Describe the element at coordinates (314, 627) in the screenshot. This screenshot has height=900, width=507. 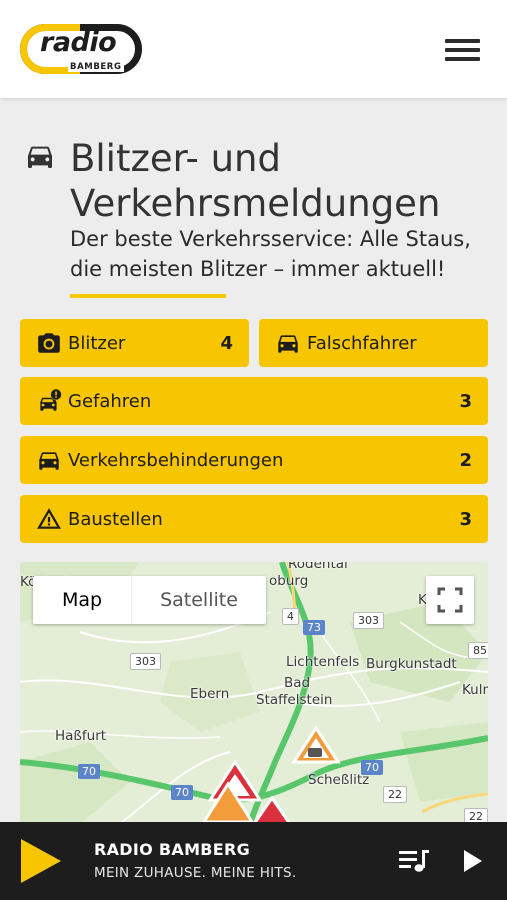
I see `road-shield: 73` at that location.